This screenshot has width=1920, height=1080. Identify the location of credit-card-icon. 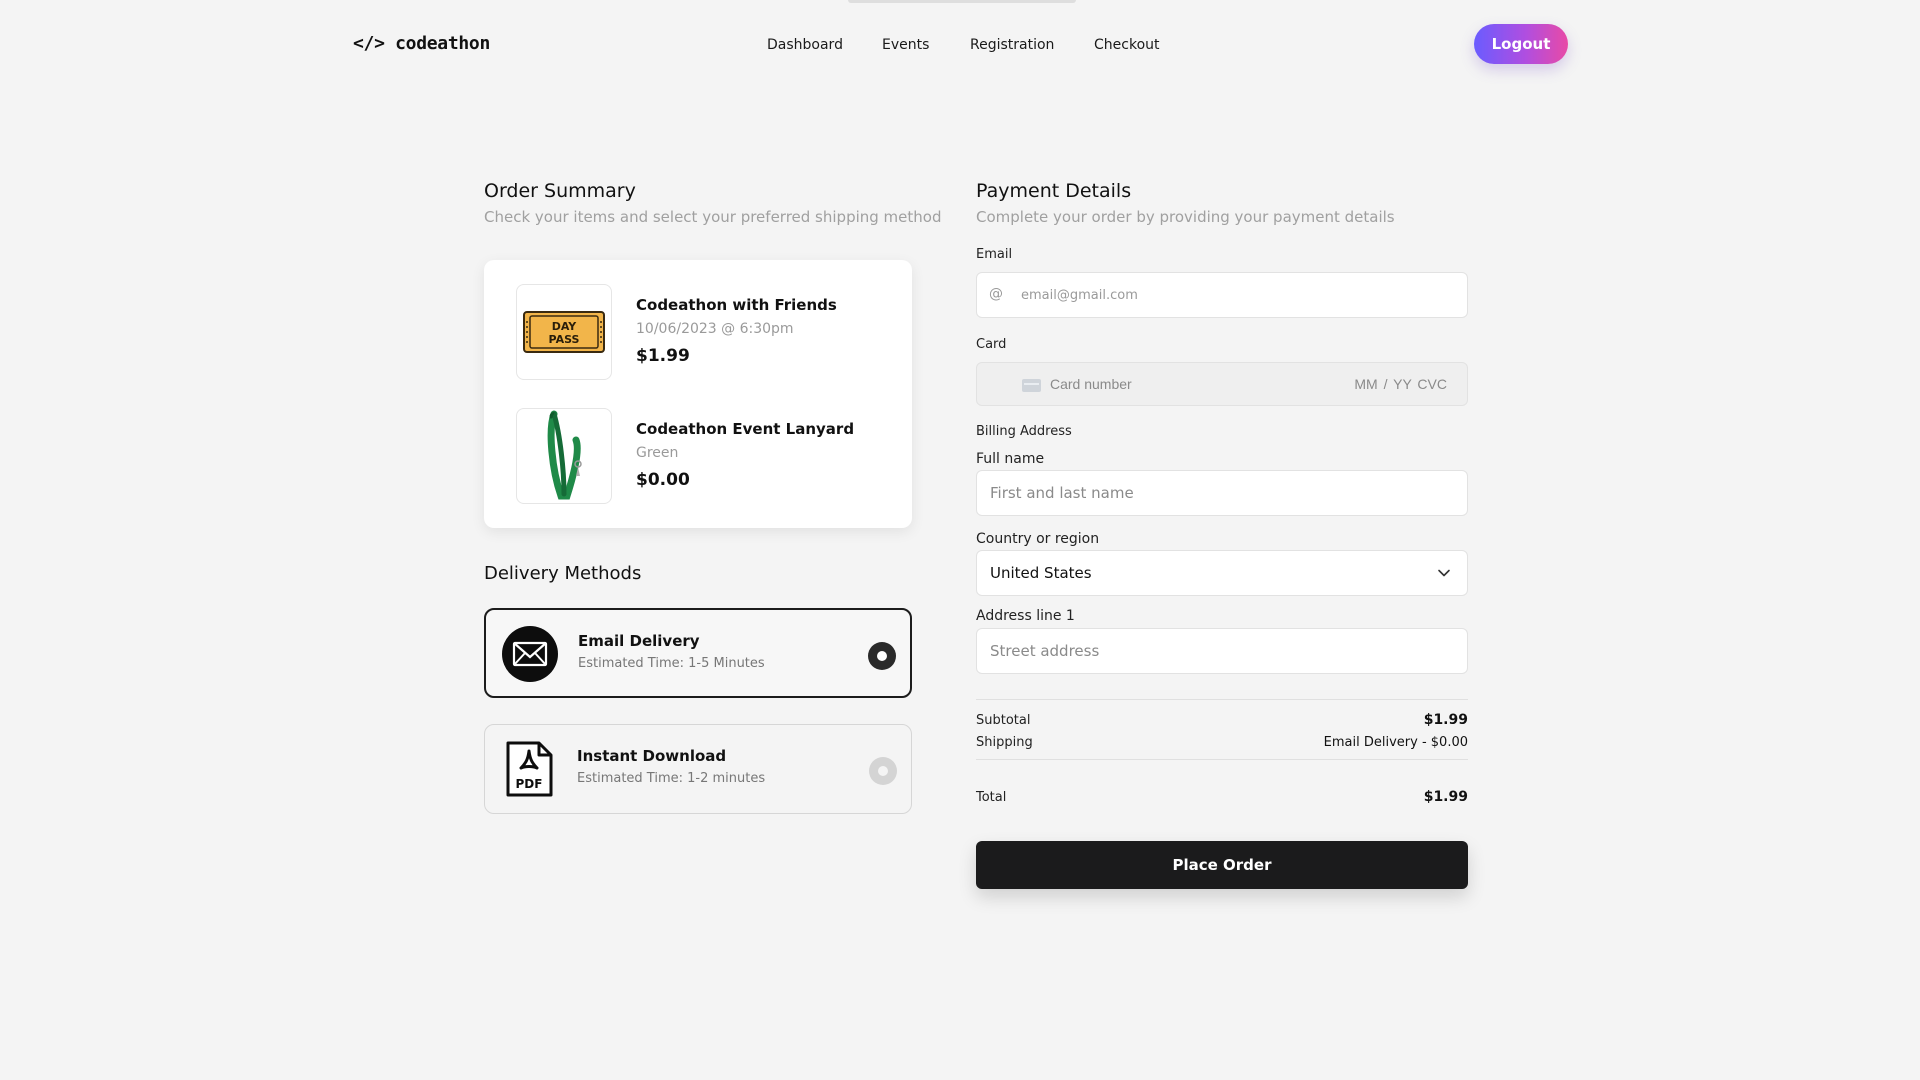
(1031, 385).